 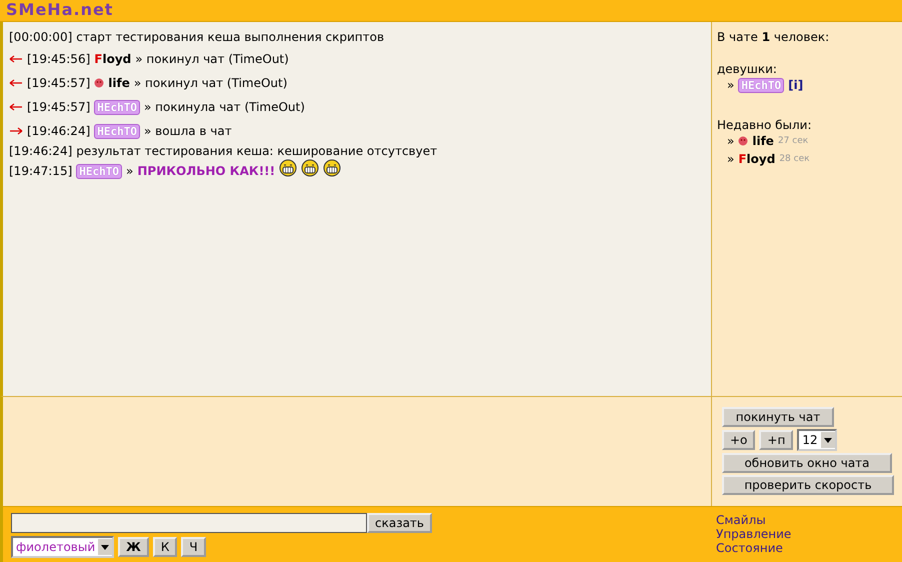 What do you see at coordinates (747, 69) in the screenshot?
I see `group-label: девушки:` at bounding box center [747, 69].